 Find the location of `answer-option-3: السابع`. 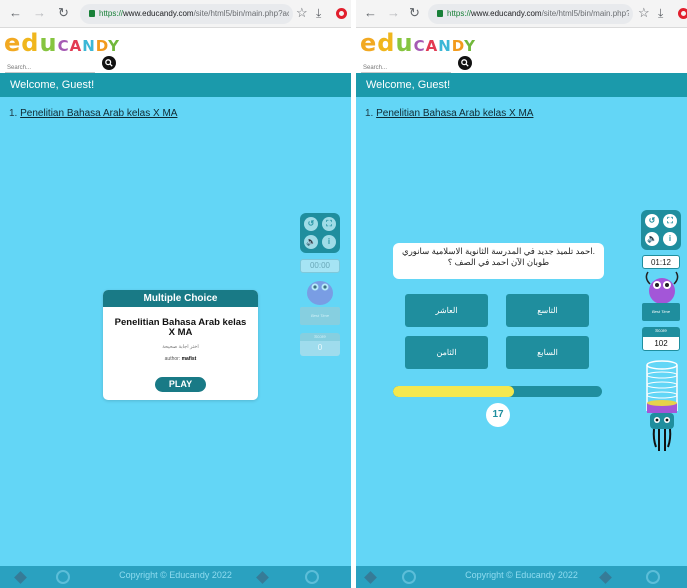

answer-option-3: السابع is located at coordinates (547, 352).